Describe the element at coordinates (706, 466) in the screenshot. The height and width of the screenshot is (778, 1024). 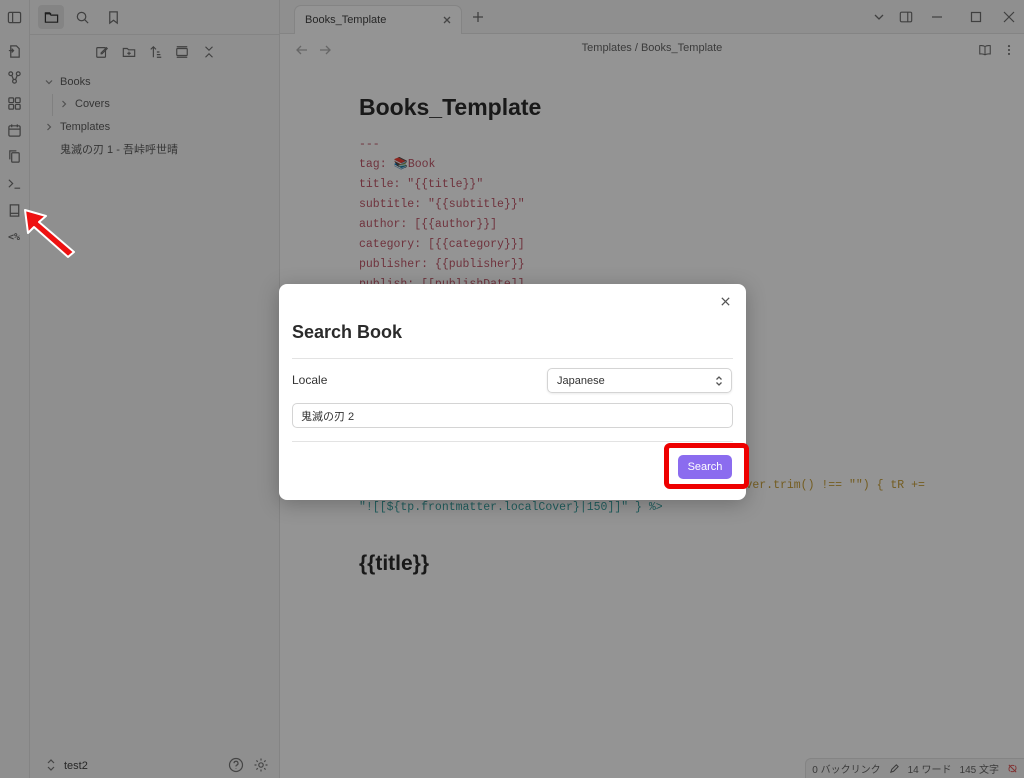
I see `search-button-highlight` at that location.